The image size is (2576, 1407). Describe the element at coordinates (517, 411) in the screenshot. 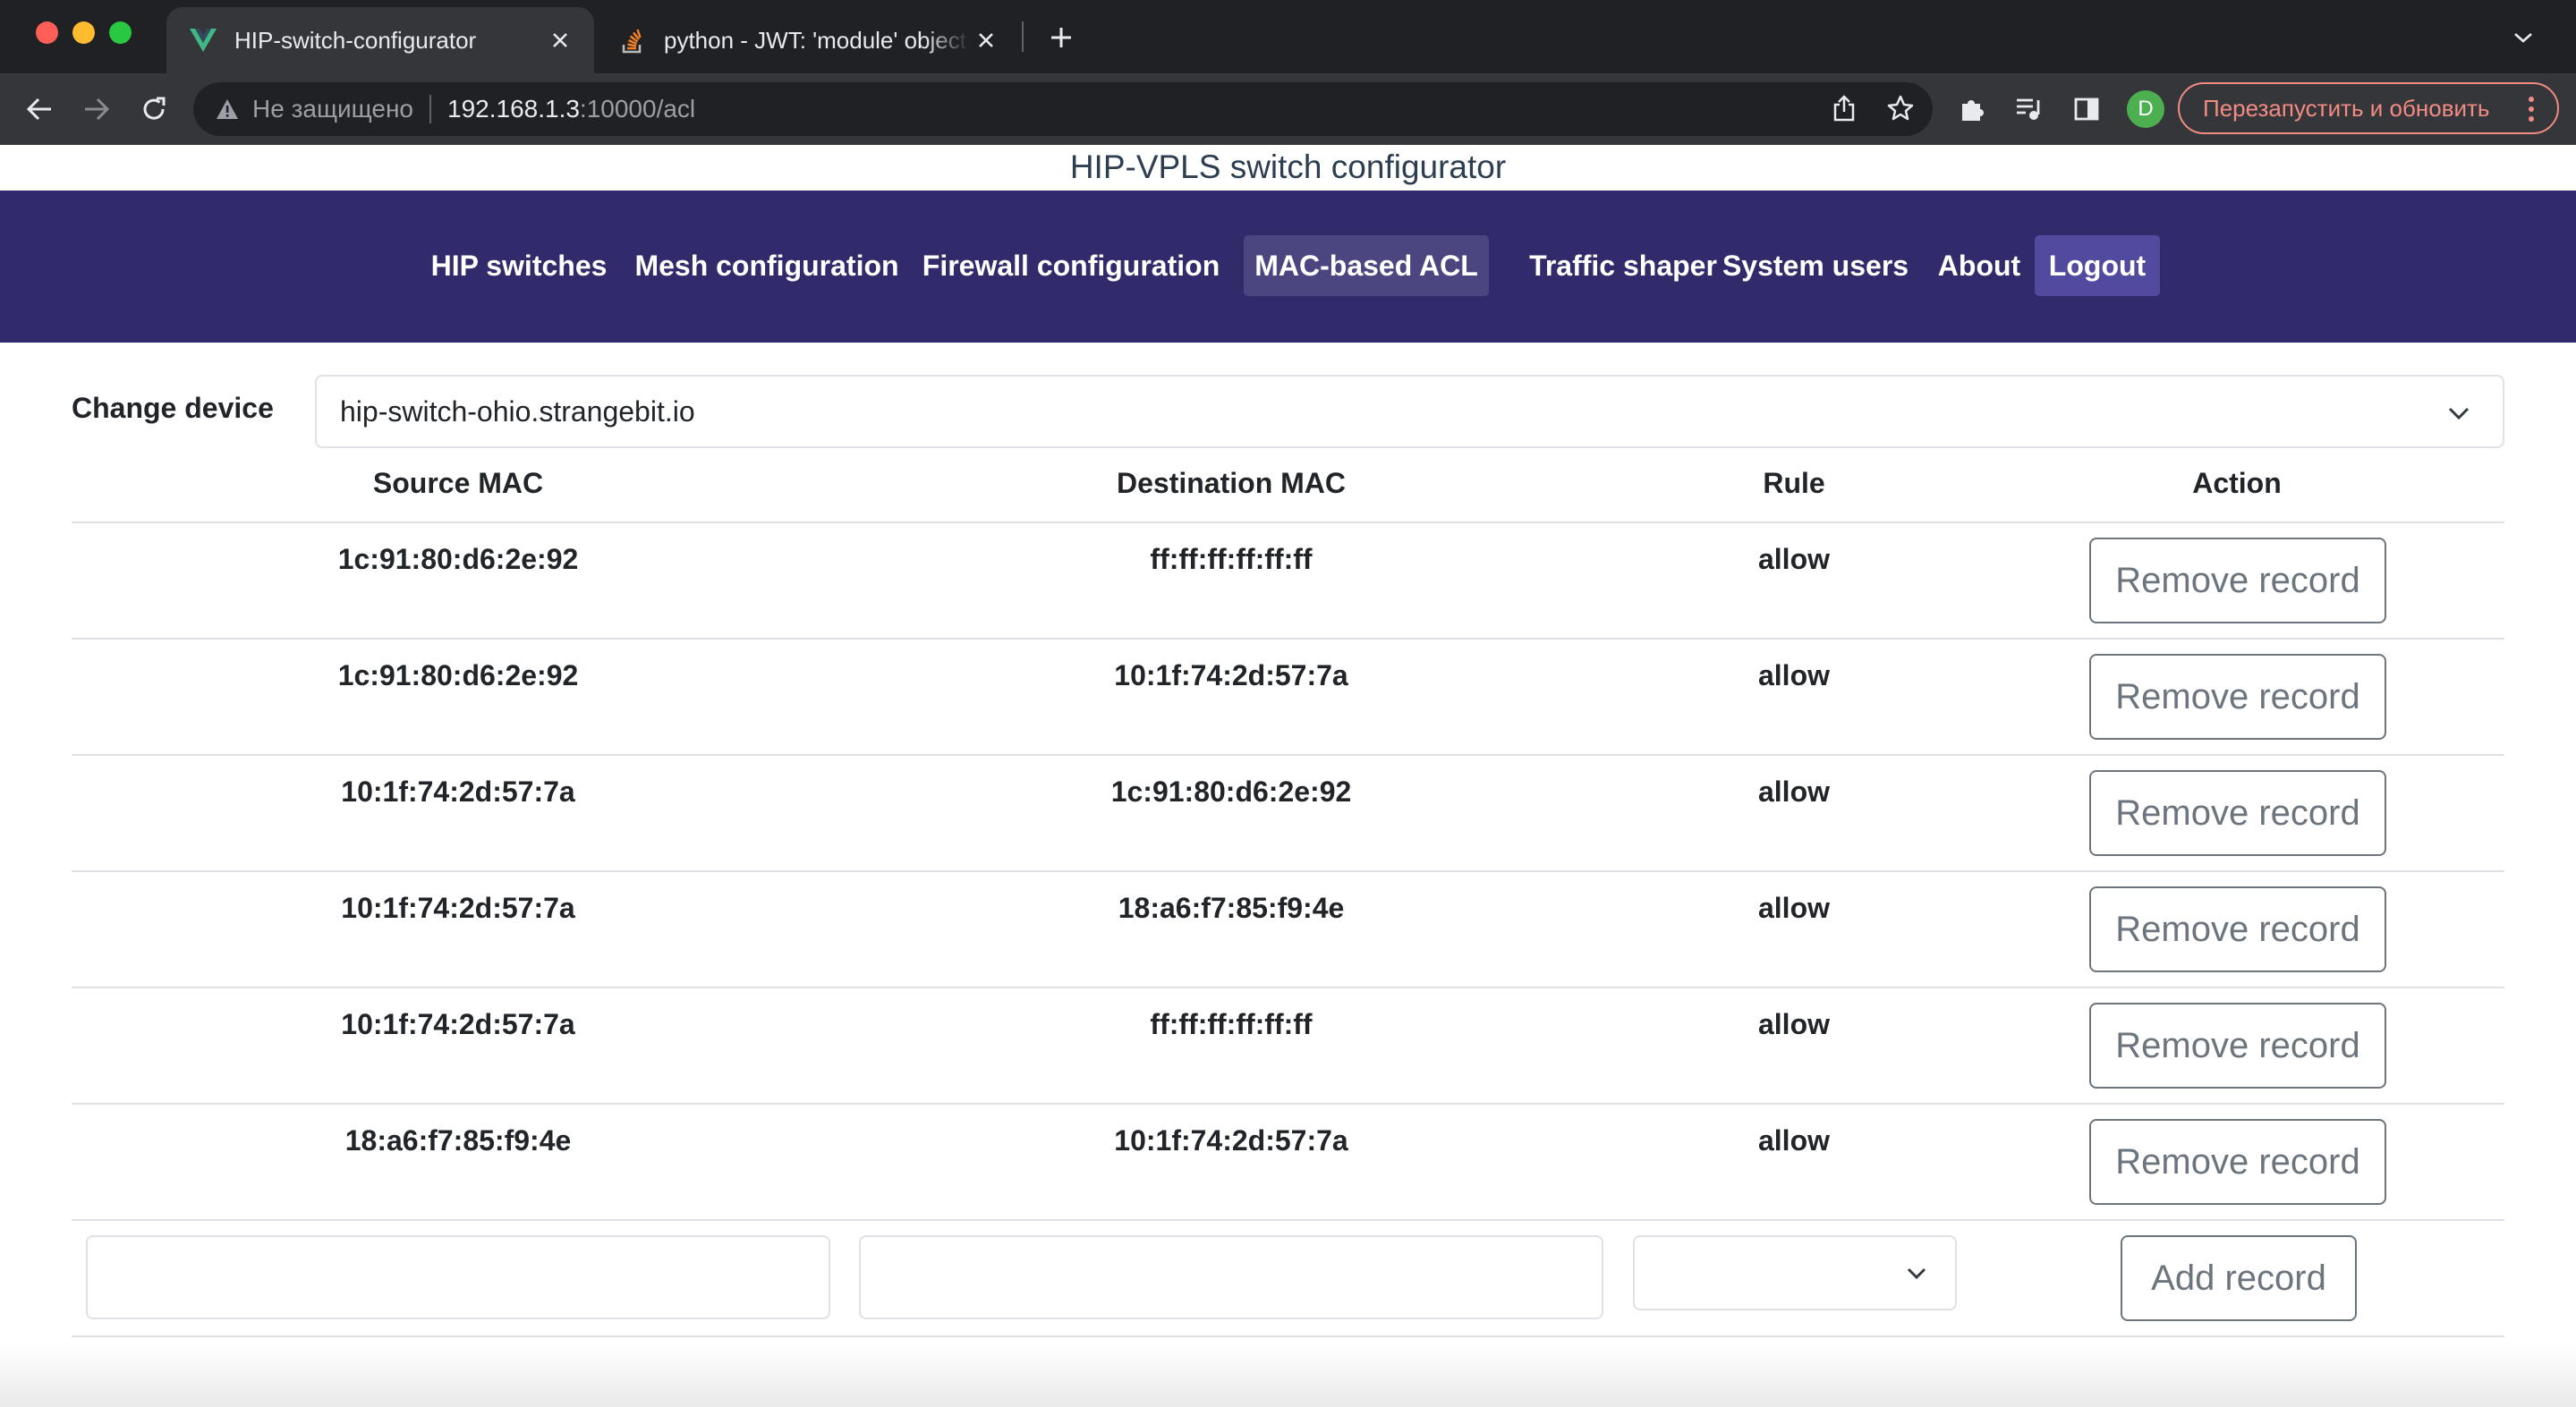

I see `device-selected-value: hip-switch-ohio.strangebit.io` at that location.